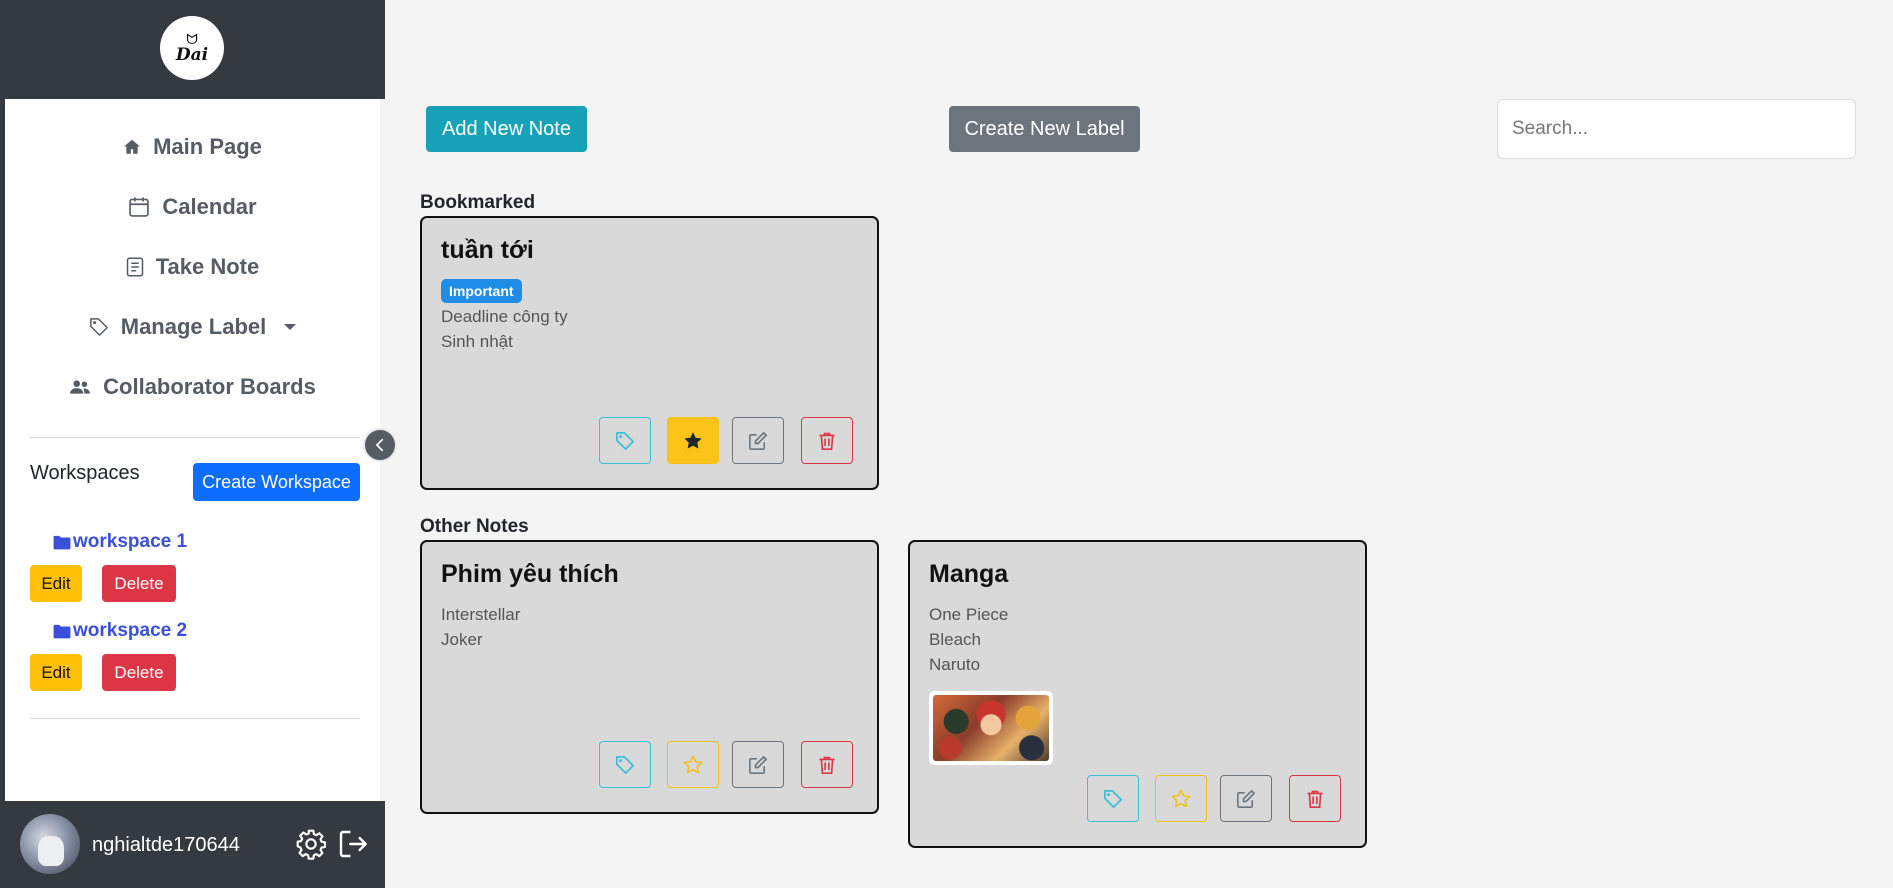  Describe the element at coordinates (481, 291) in the screenshot. I see `label-badge: Important` at that location.